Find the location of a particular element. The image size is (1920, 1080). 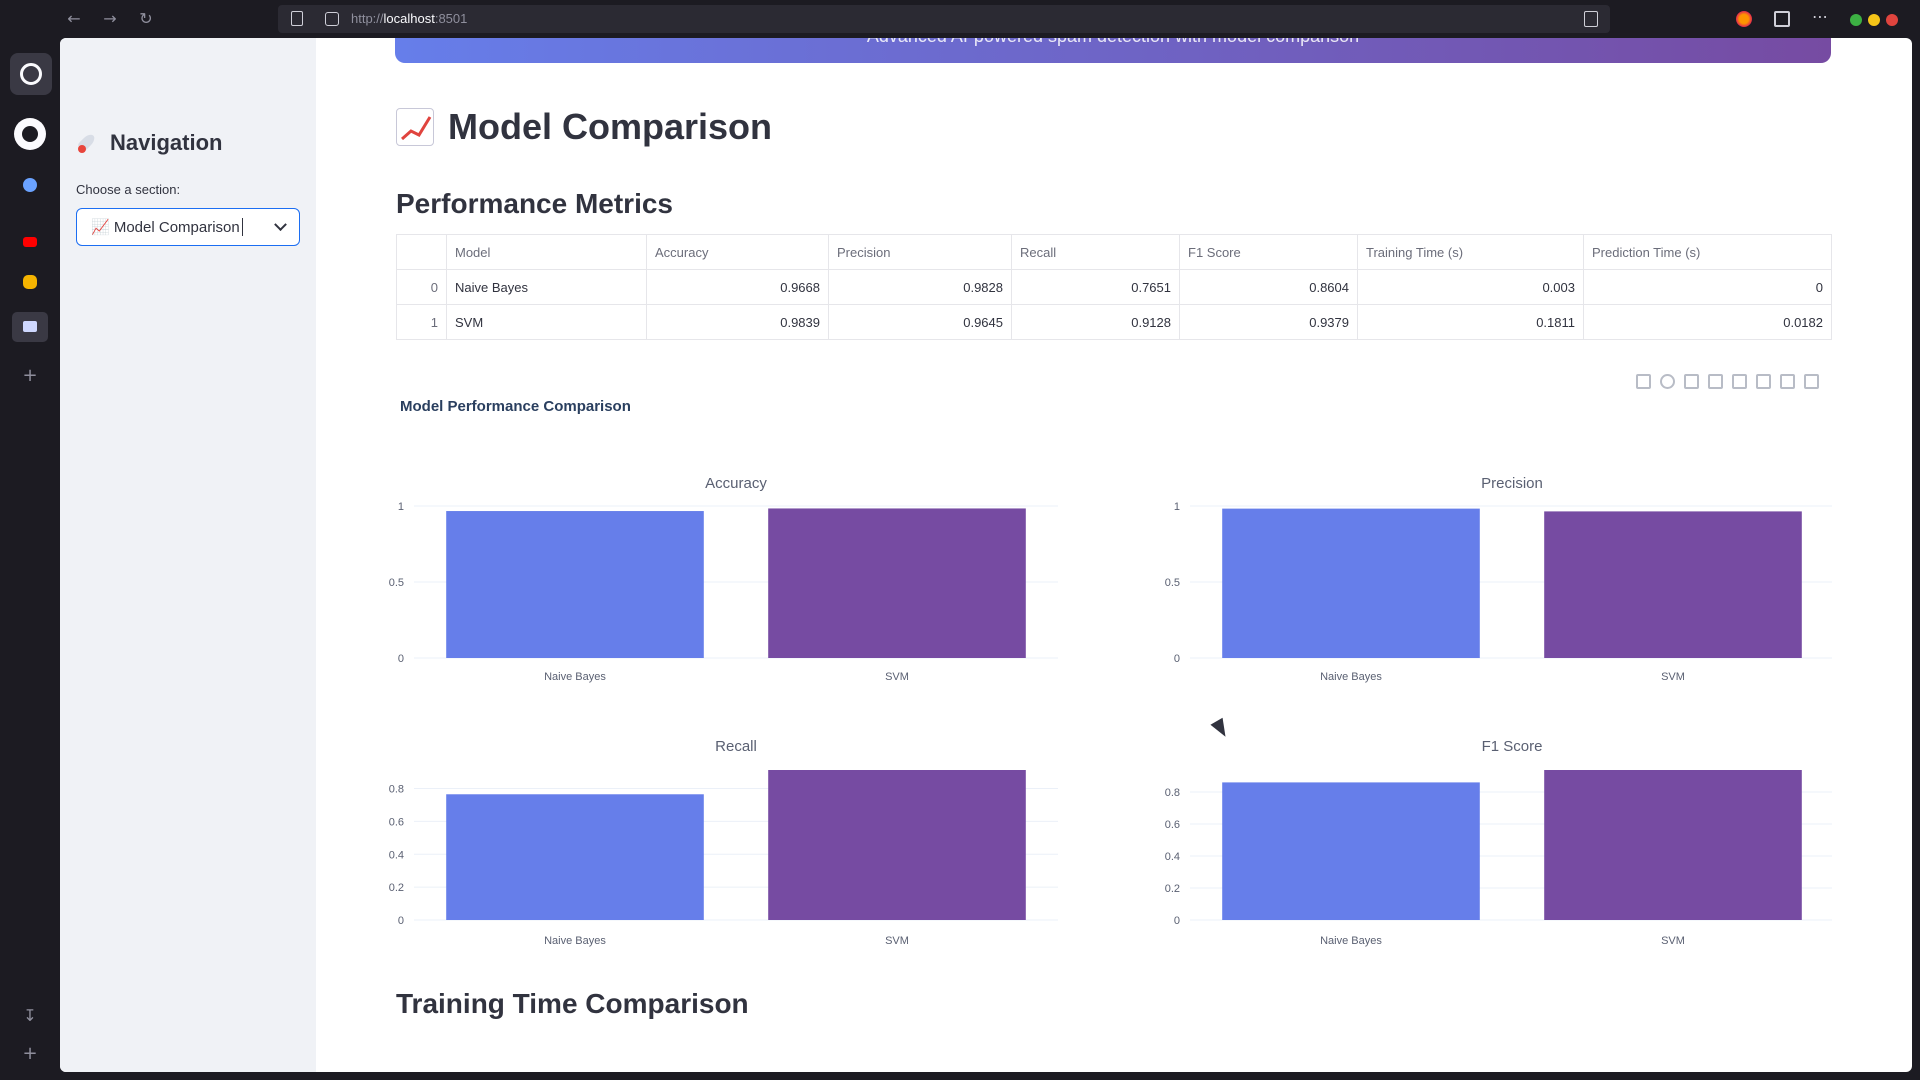

screenshot-icon is located at coordinates (1782, 19).